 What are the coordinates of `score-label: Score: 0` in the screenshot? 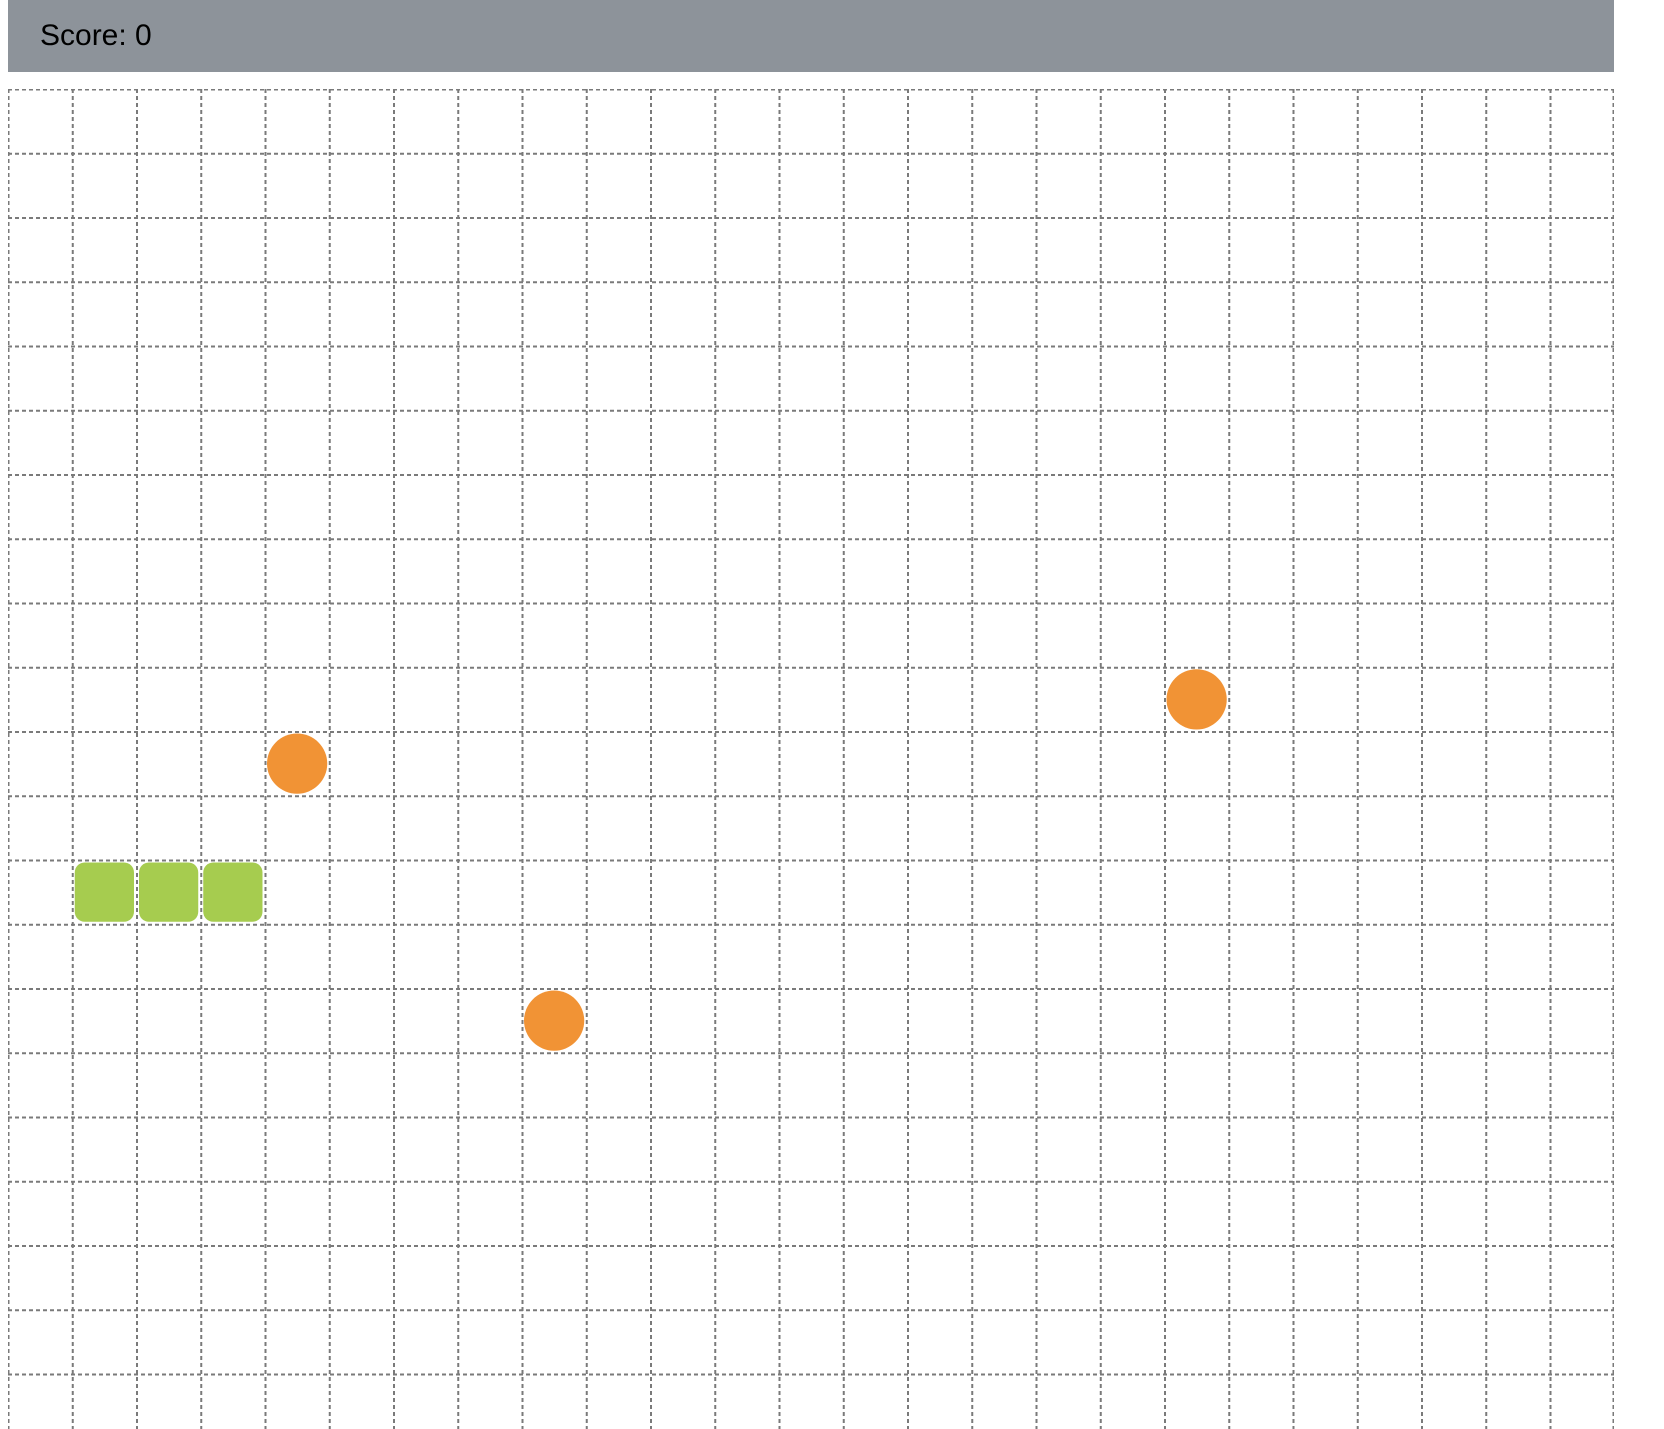 It's located at (96, 35).